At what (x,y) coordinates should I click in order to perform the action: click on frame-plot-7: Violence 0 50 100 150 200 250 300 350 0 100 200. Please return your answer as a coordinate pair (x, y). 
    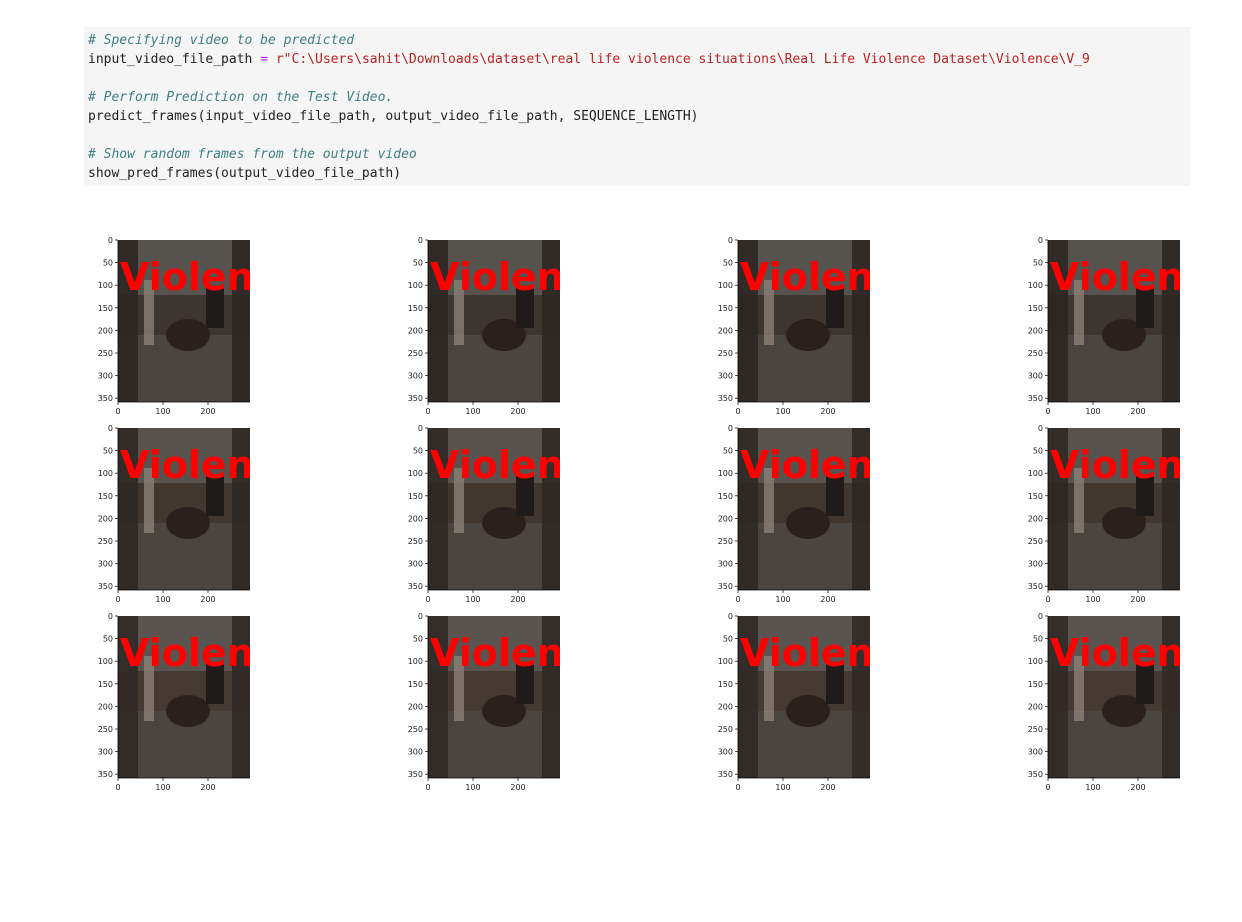
    Looking at the image, I should click on (794, 515).